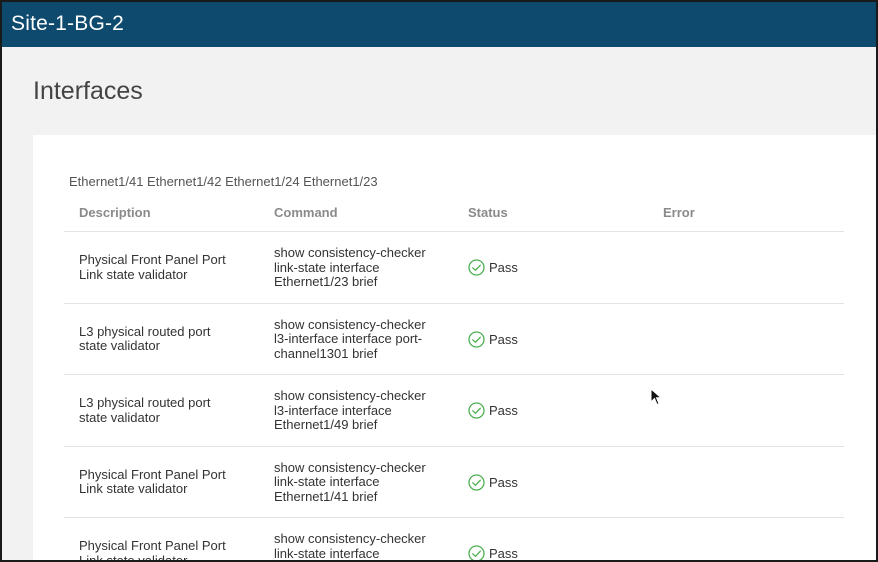 Image resolution: width=878 pixels, height=562 pixels. Describe the element at coordinates (439, 24) in the screenshot. I see `top-bar: Site-1-BG-2` at that location.